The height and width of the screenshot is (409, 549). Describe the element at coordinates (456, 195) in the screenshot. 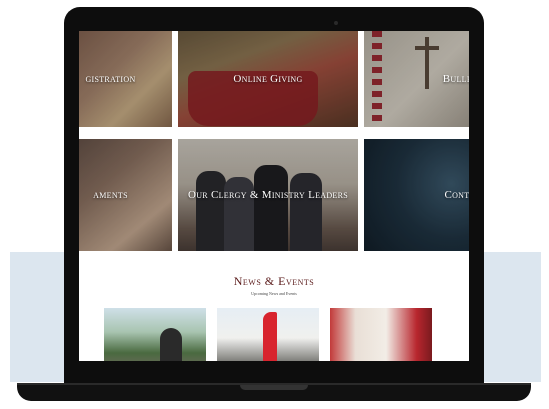

I see `tile-contact-label: Contac` at that location.